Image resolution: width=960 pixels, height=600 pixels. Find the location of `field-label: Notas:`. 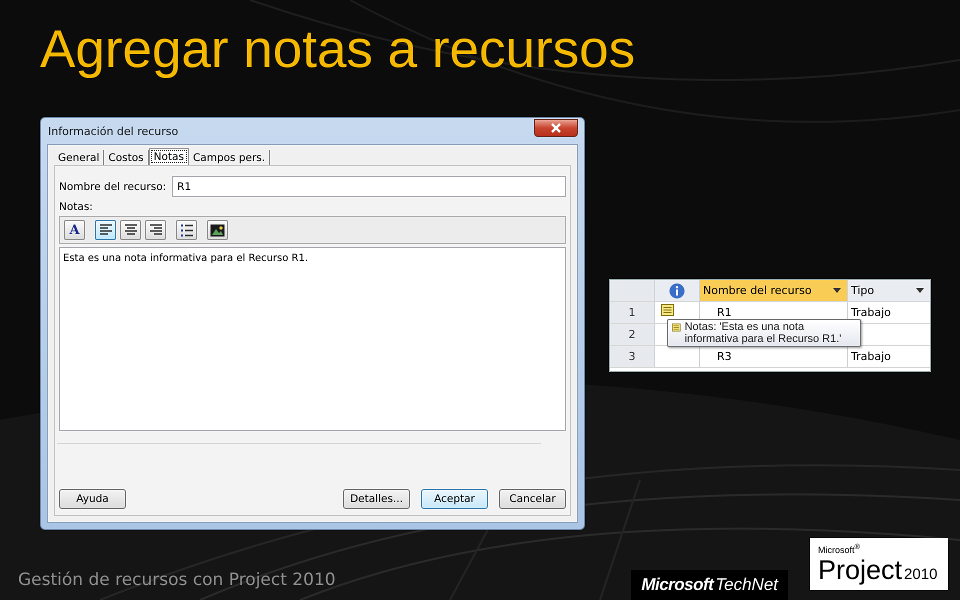

field-label: Notas: is located at coordinates (76, 207).